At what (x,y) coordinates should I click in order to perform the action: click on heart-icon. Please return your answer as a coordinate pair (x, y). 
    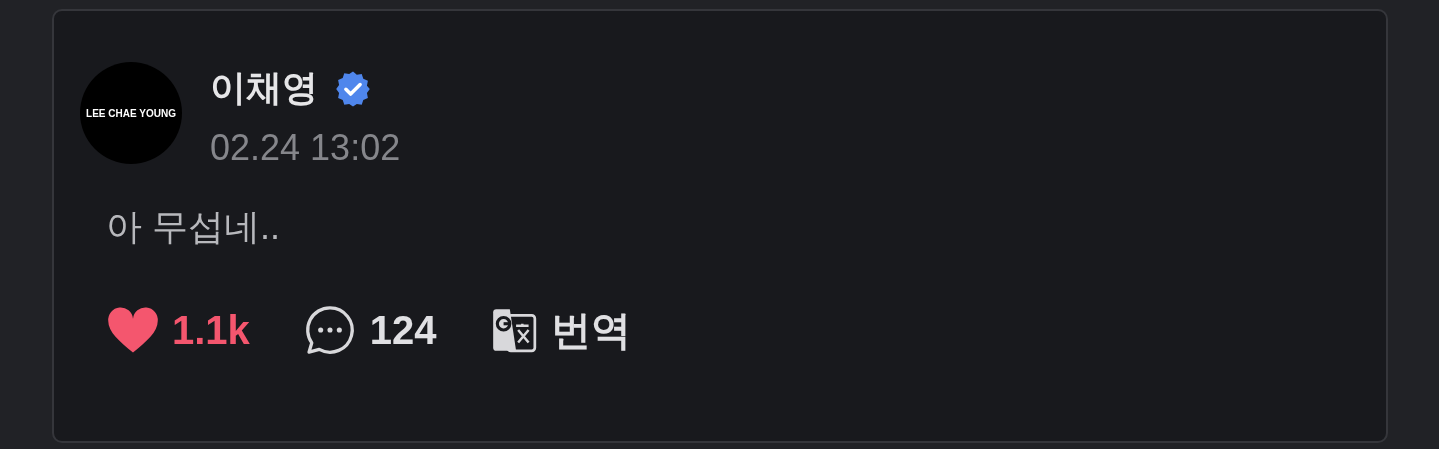
    Looking at the image, I should click on (133, 330).